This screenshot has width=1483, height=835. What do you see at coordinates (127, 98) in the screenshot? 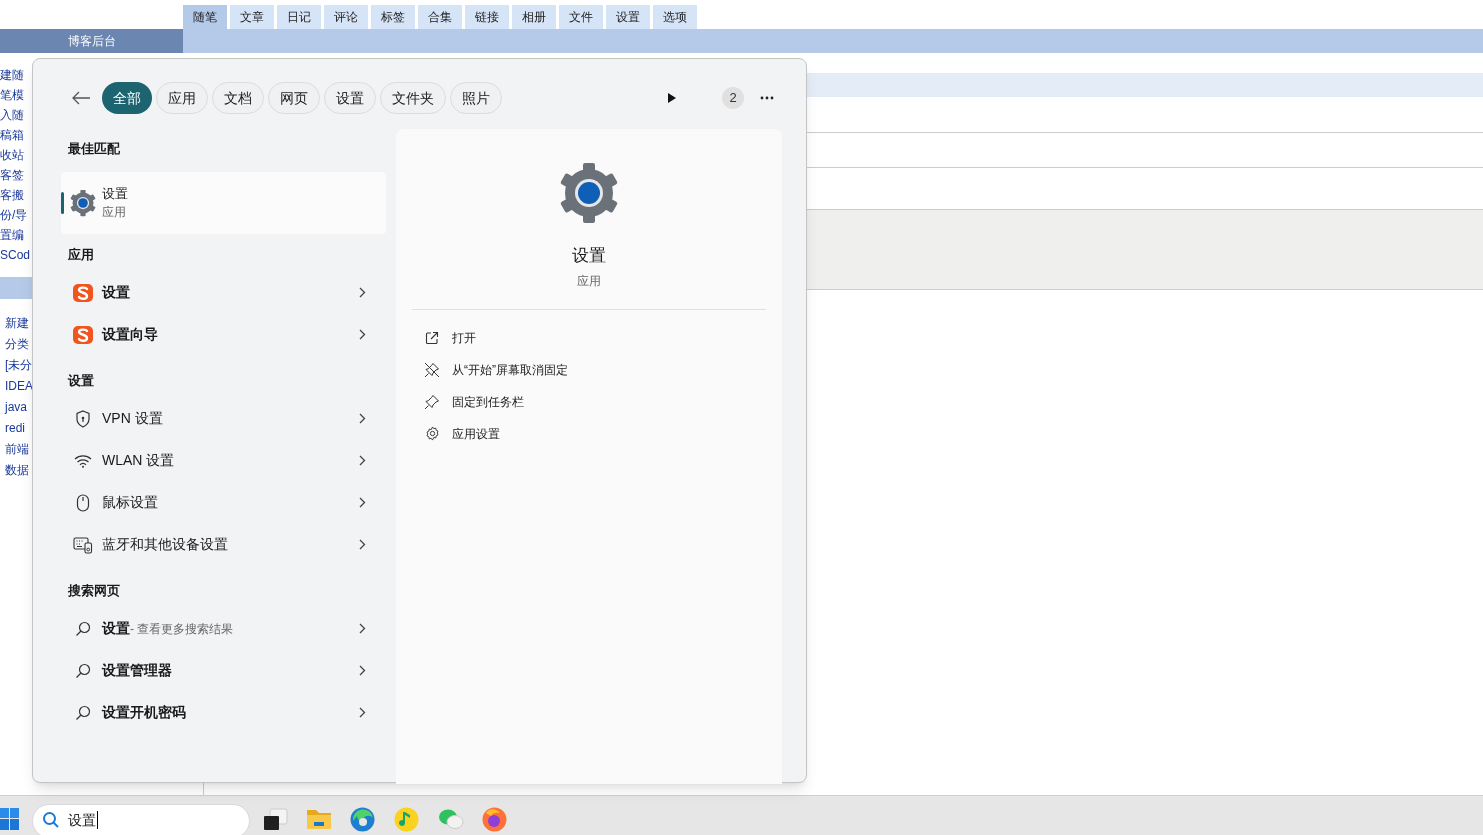
I see `filter-chip: 全部` at bounding box center [127, 98].